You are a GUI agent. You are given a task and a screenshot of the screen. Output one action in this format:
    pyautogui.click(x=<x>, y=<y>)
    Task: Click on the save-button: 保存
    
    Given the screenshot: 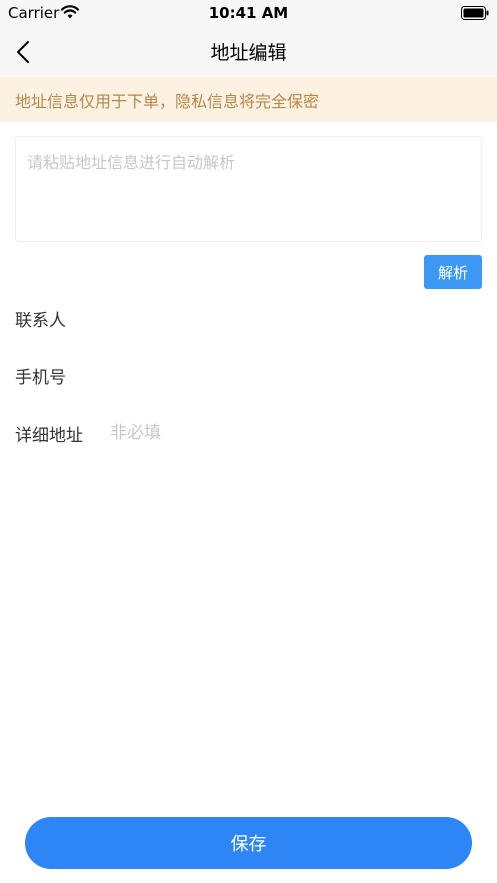 What is the action you would take?
    pyautogui.click(x=248, y=843)
    